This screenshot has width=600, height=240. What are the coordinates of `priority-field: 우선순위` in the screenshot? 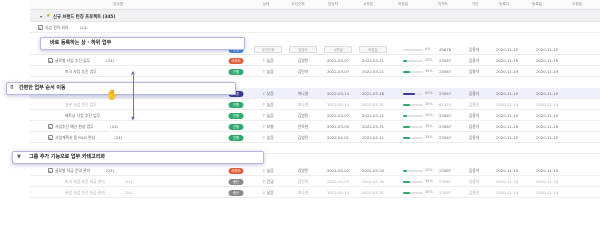 It's located at (268, 49).